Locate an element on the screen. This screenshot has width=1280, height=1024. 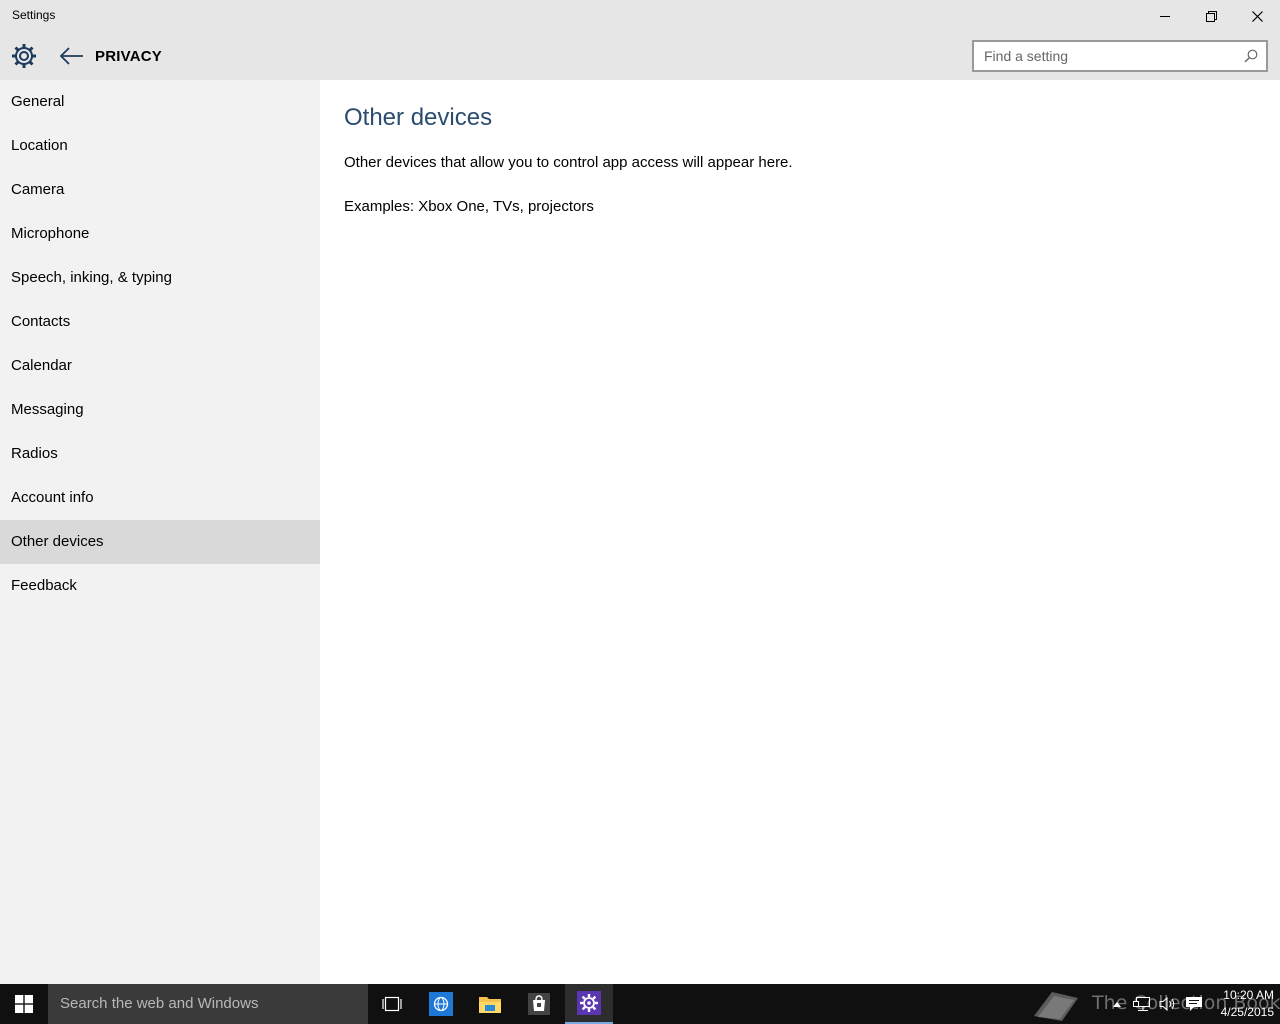
clock-time: 10:20 AM is located at coordinates (1248, 995).